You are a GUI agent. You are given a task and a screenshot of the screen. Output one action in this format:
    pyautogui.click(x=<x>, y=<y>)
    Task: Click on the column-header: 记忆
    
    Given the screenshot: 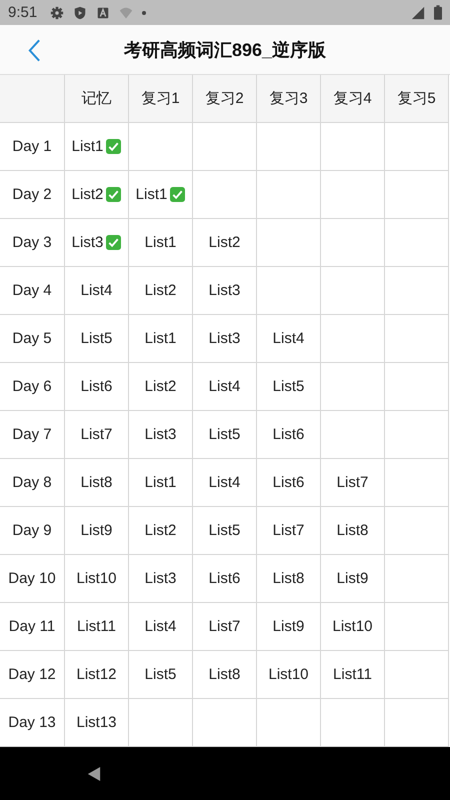 What is the action you would take?
    pyautogui.click(x=97, y=99)
    